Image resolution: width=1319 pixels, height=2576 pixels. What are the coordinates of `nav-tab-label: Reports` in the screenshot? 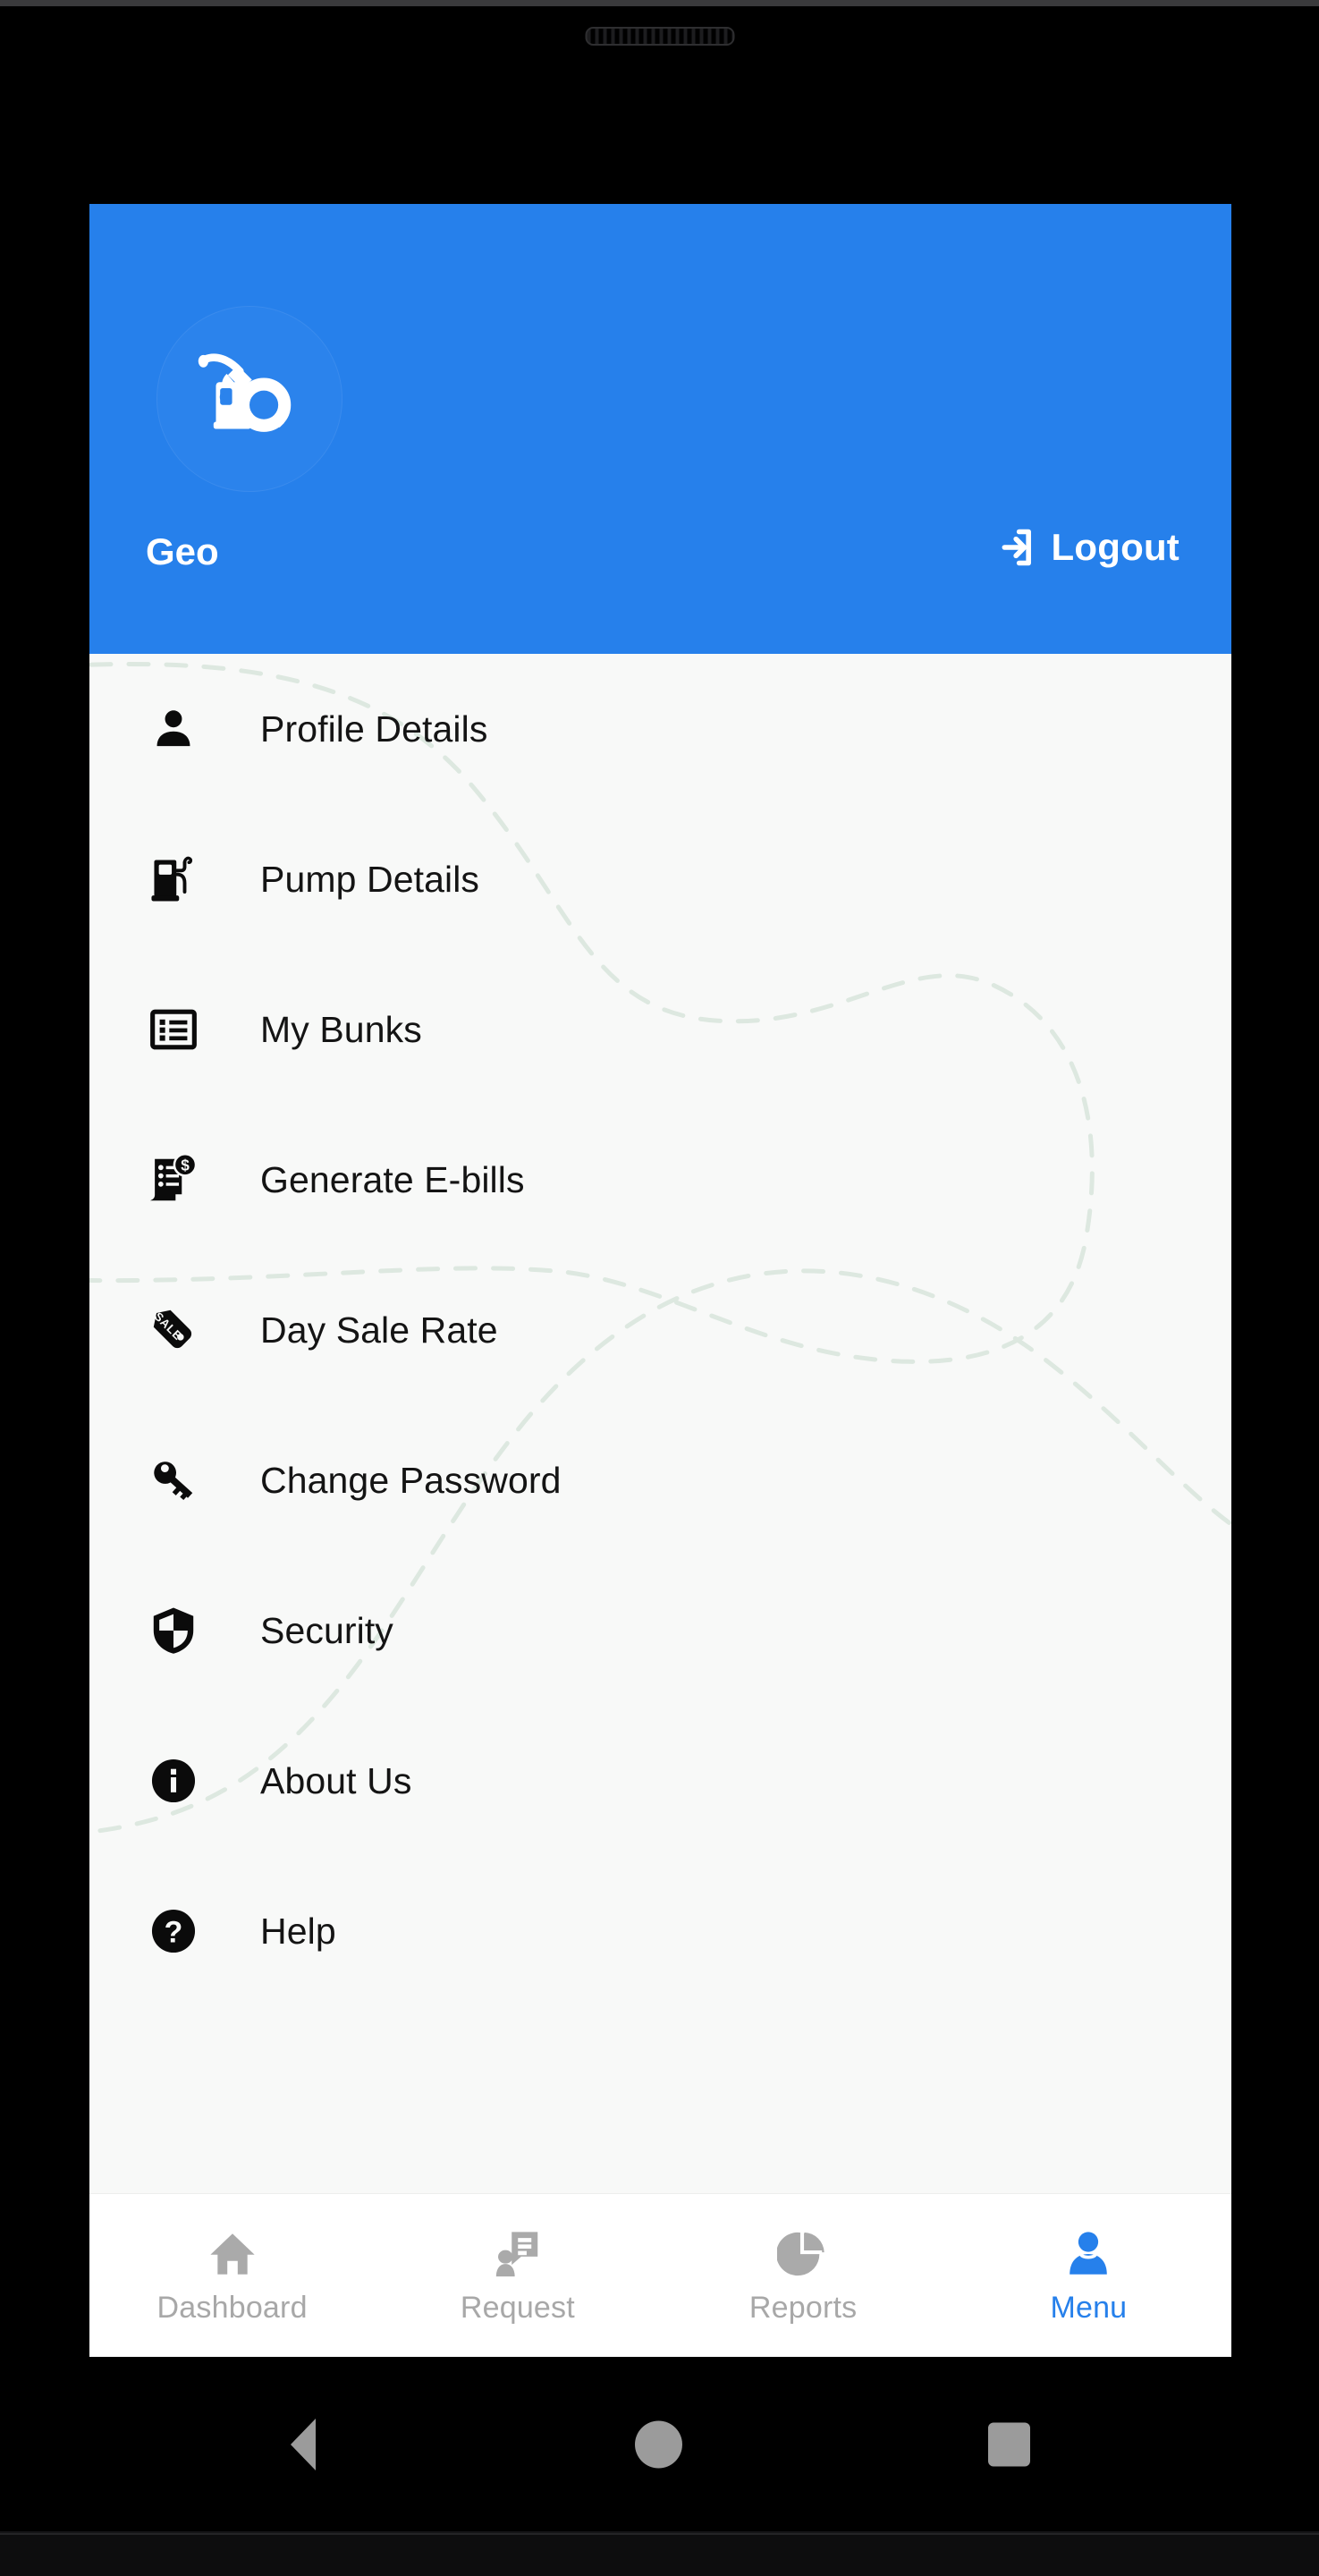 It's located at (803, 2307).